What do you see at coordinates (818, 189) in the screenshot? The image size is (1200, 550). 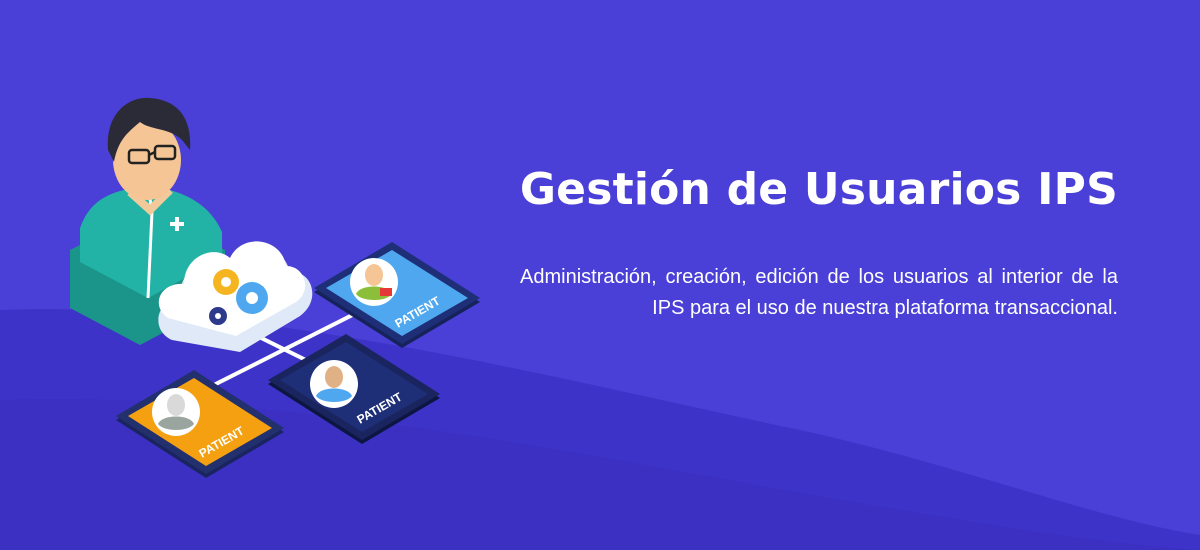 I see `page-title: Gestión de Usuarios IPS` at bounding box center [818, 189].